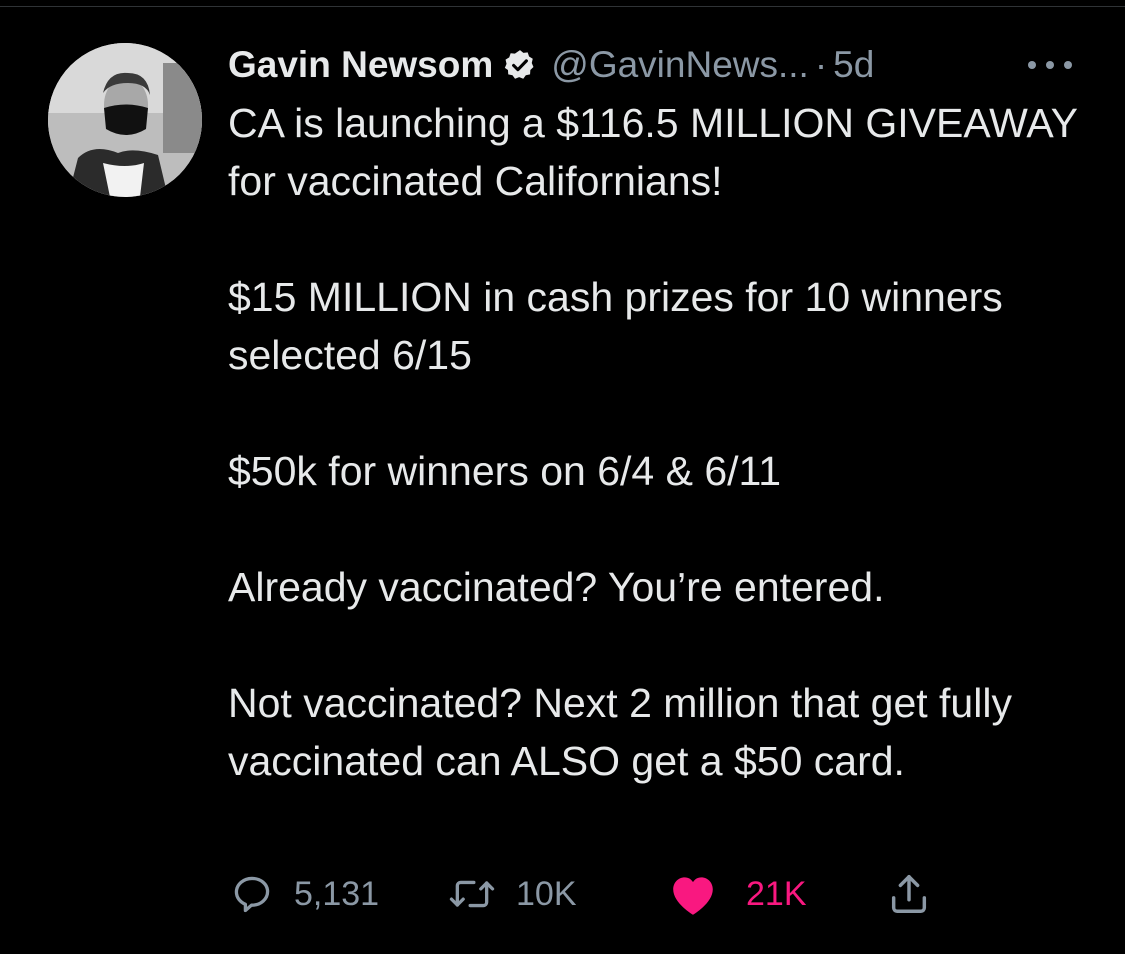  I want to click on retweet-count: 10K, so click(546, 893).